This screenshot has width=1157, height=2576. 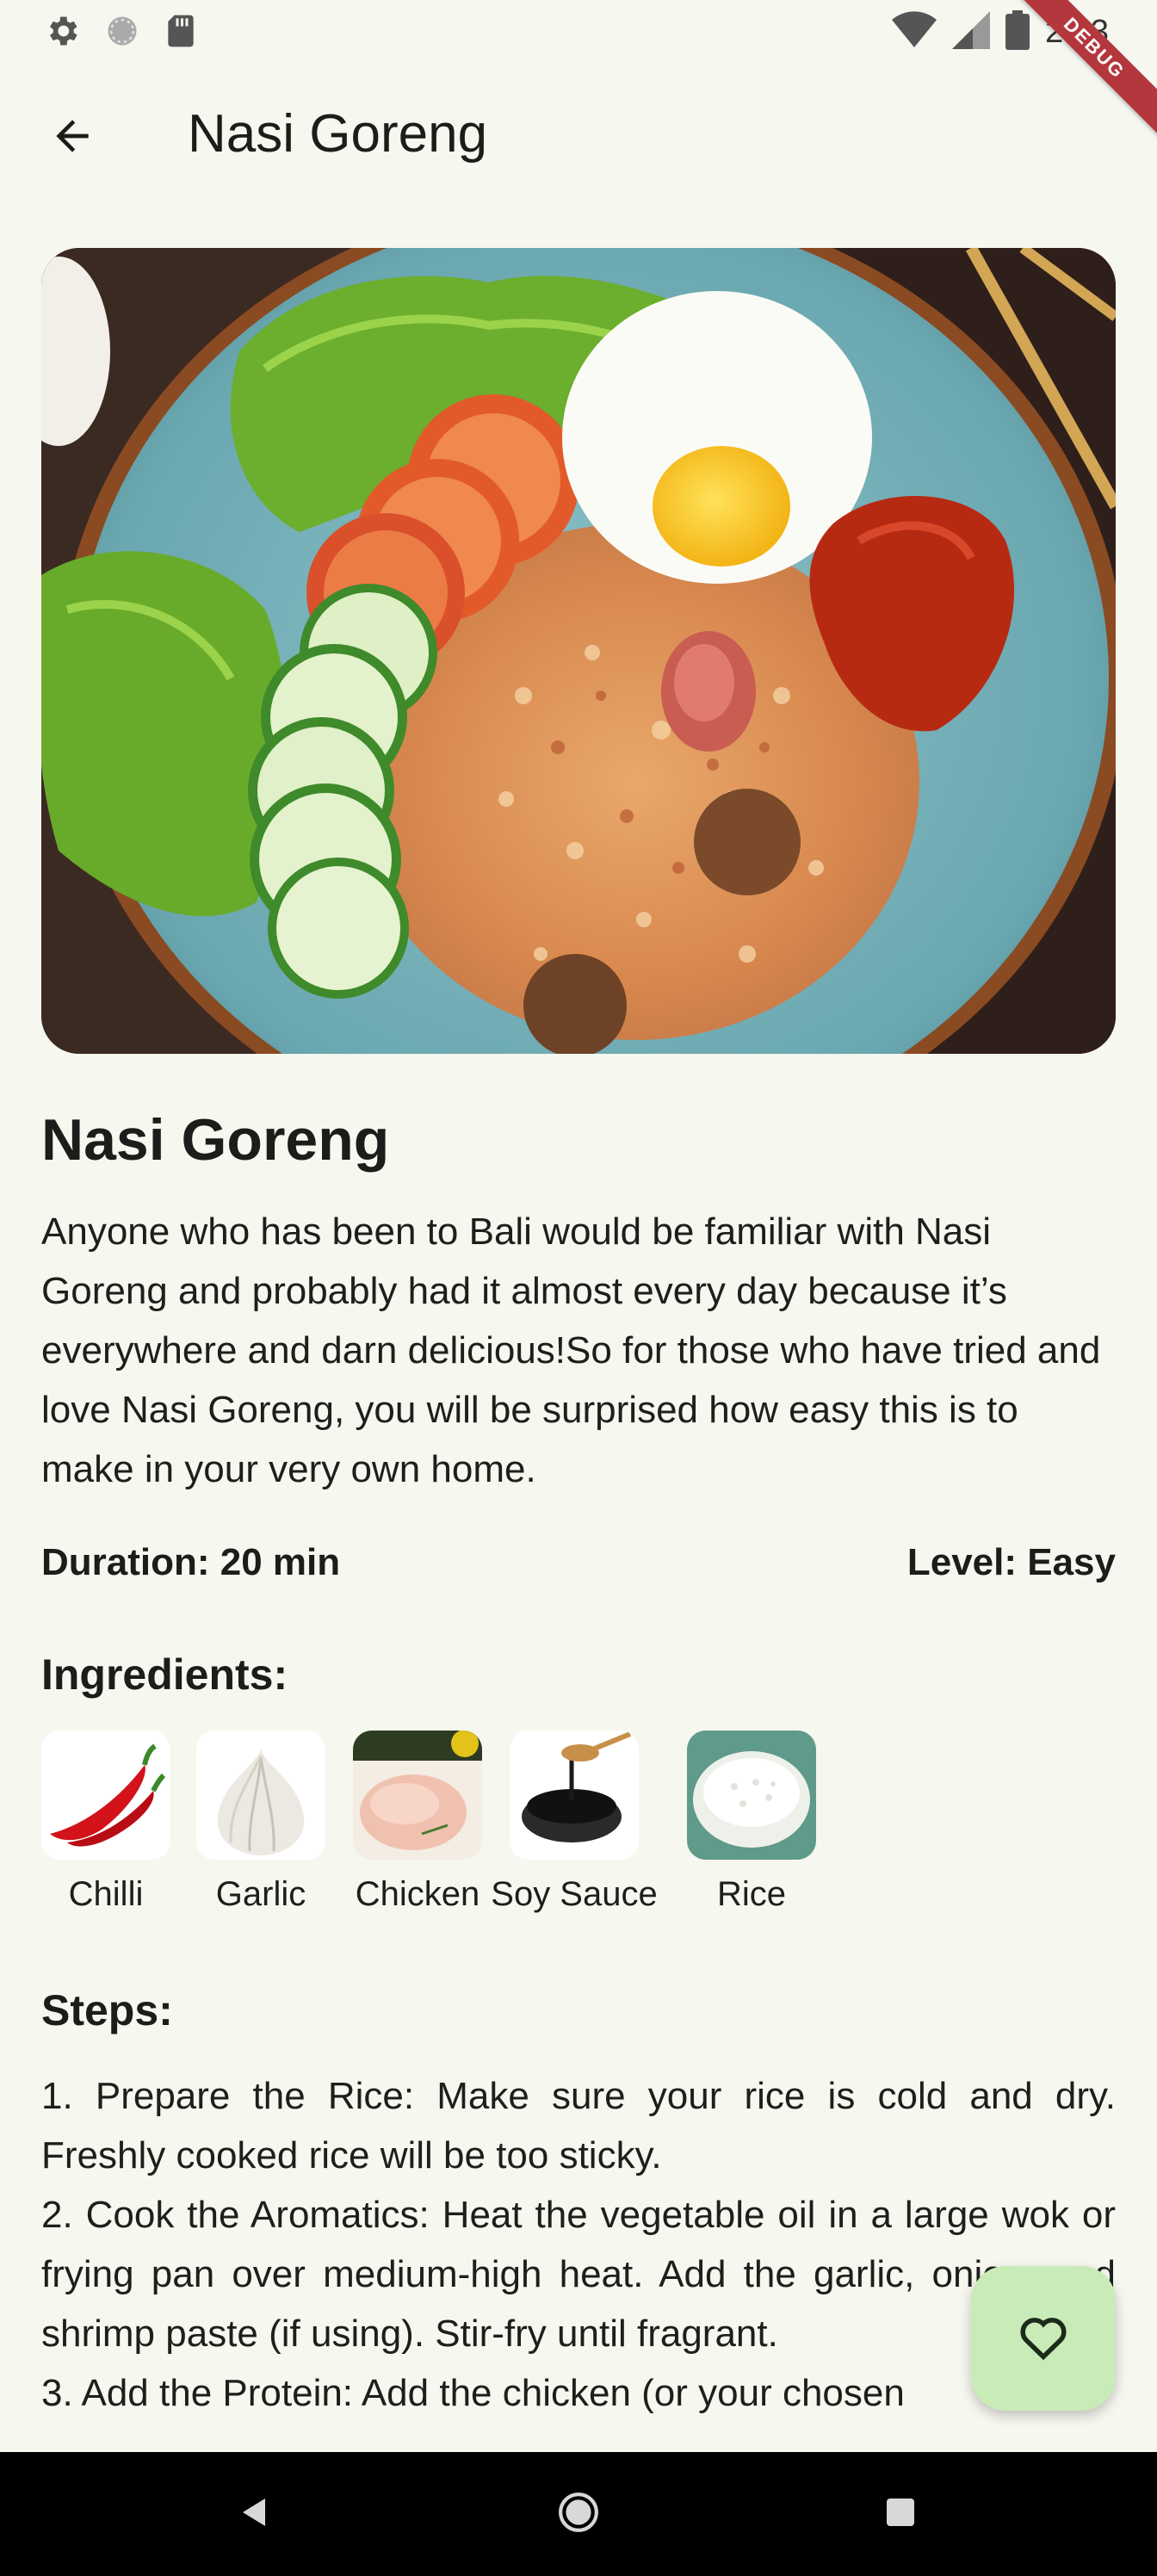 I want to click on steps-heading: Steps:, so click(x=107, y=2010).